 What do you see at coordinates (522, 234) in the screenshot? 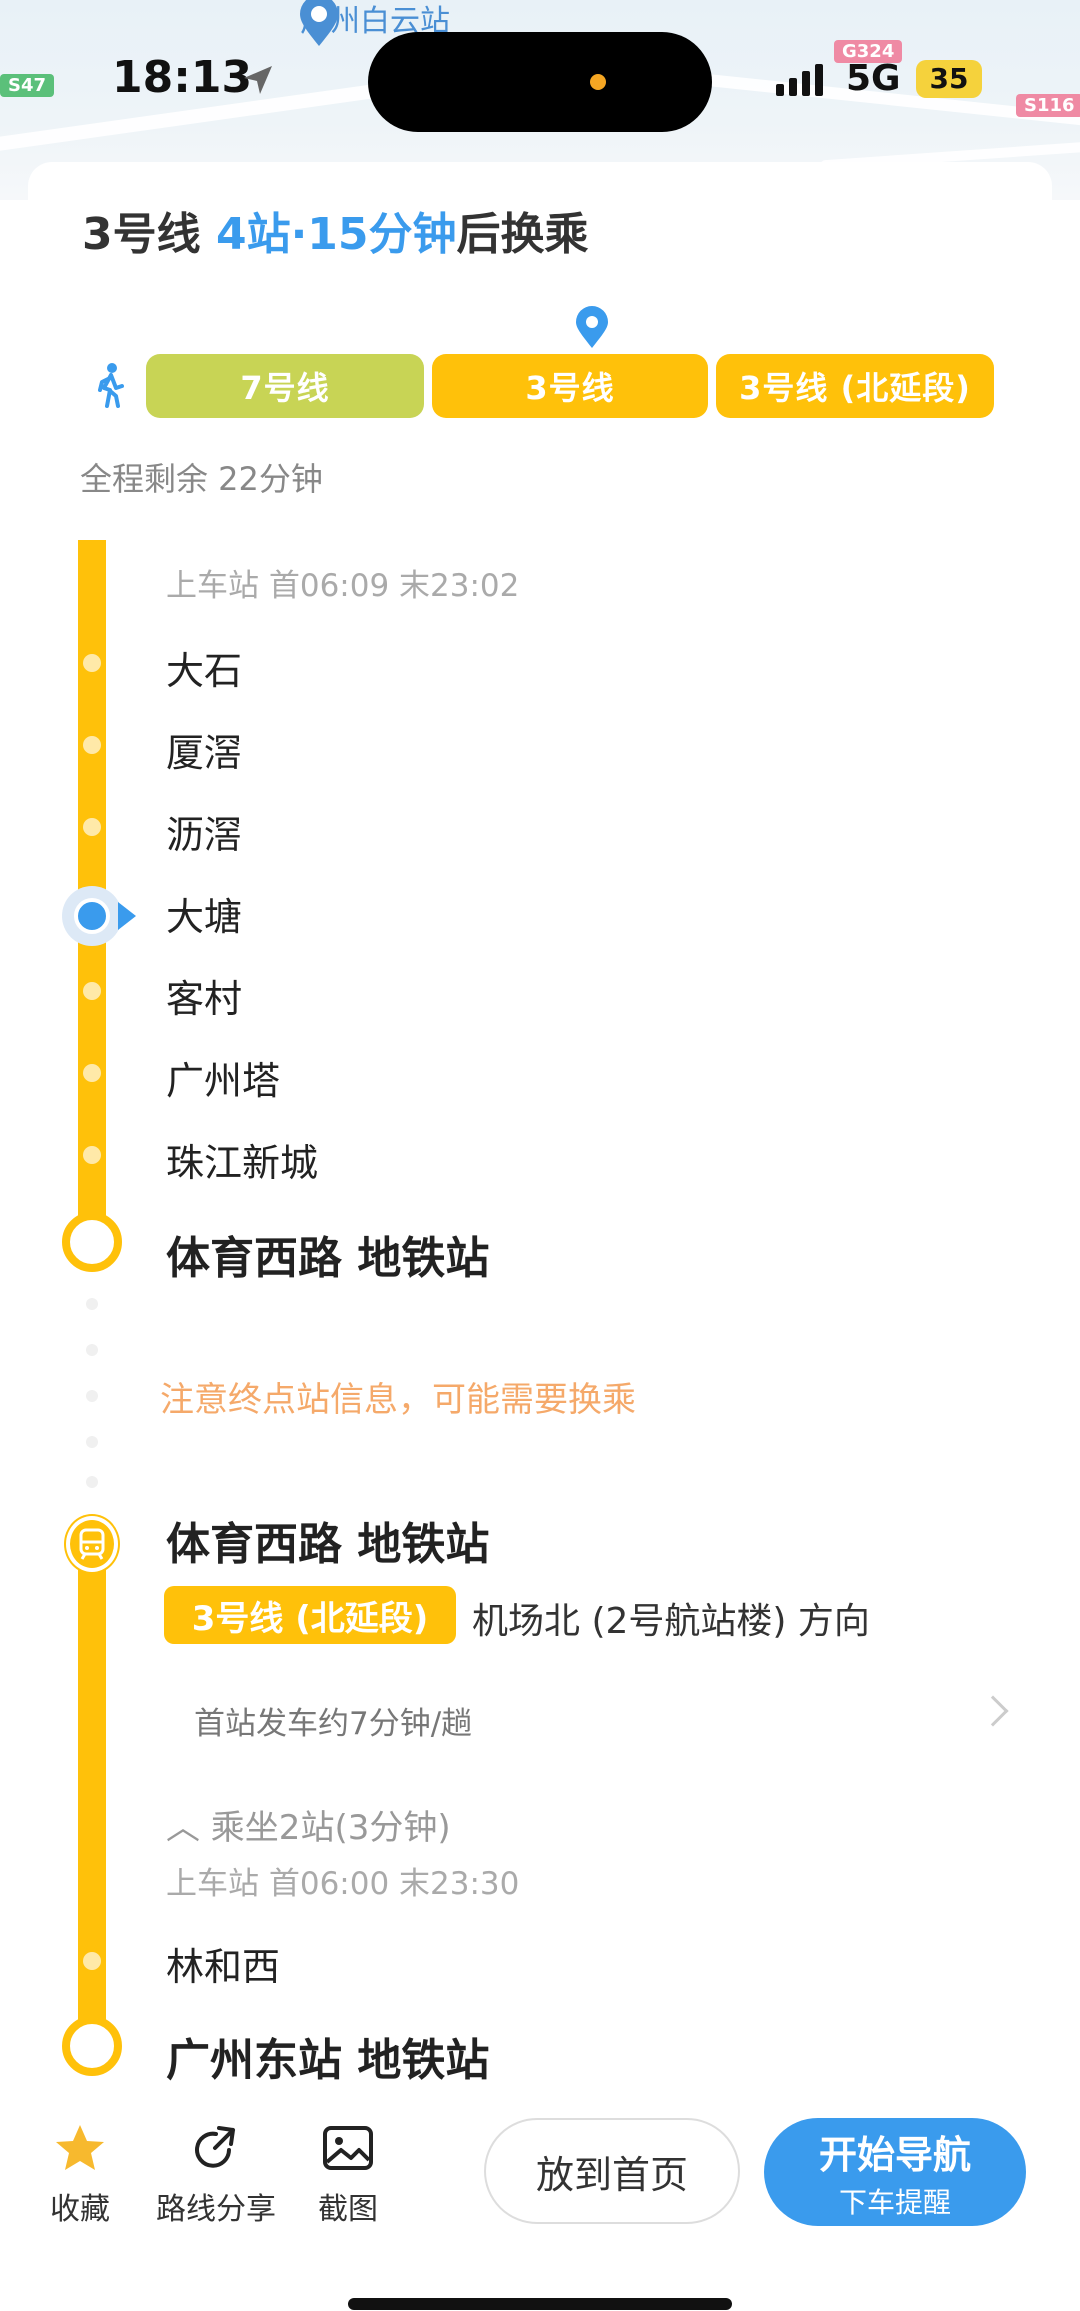
I see `summary-suffix: 后换乘` at bounding box center [522, 234].